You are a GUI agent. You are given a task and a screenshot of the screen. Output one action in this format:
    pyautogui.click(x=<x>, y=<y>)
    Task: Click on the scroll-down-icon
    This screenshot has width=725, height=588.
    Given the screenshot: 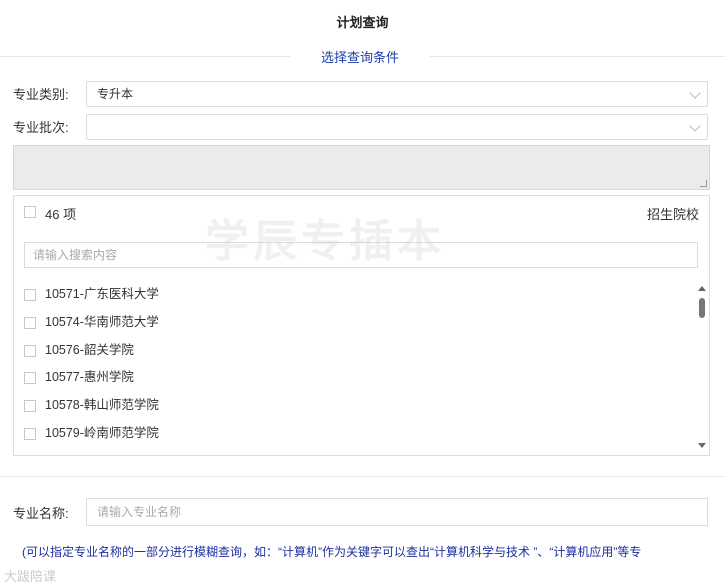 What is the action you would take?
    pyautogui.click(x=702, y=445)
    